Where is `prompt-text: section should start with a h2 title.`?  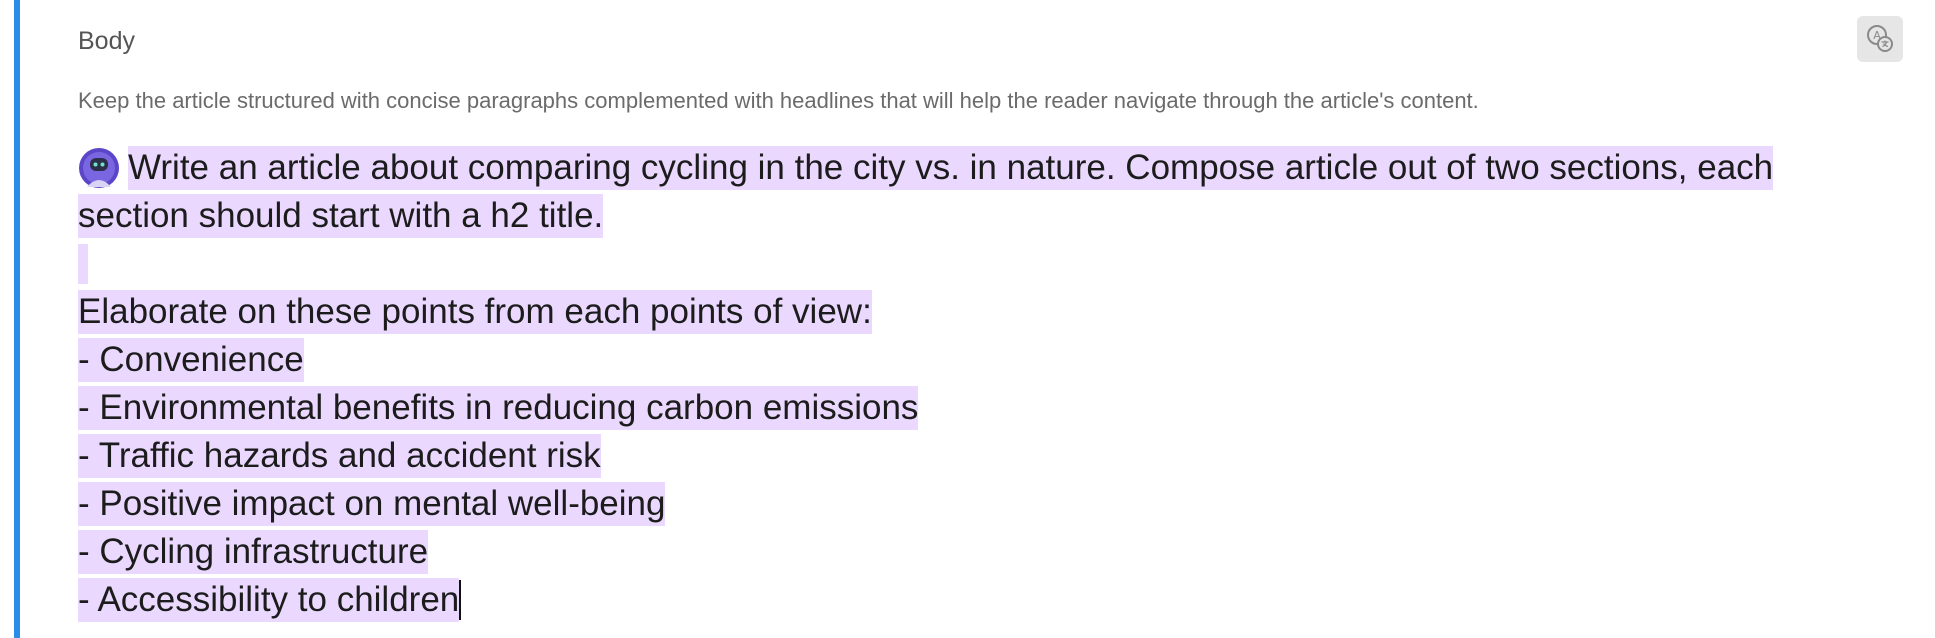 prompt-text: section should start with a h2 title. is located at coordinates (341, 216).